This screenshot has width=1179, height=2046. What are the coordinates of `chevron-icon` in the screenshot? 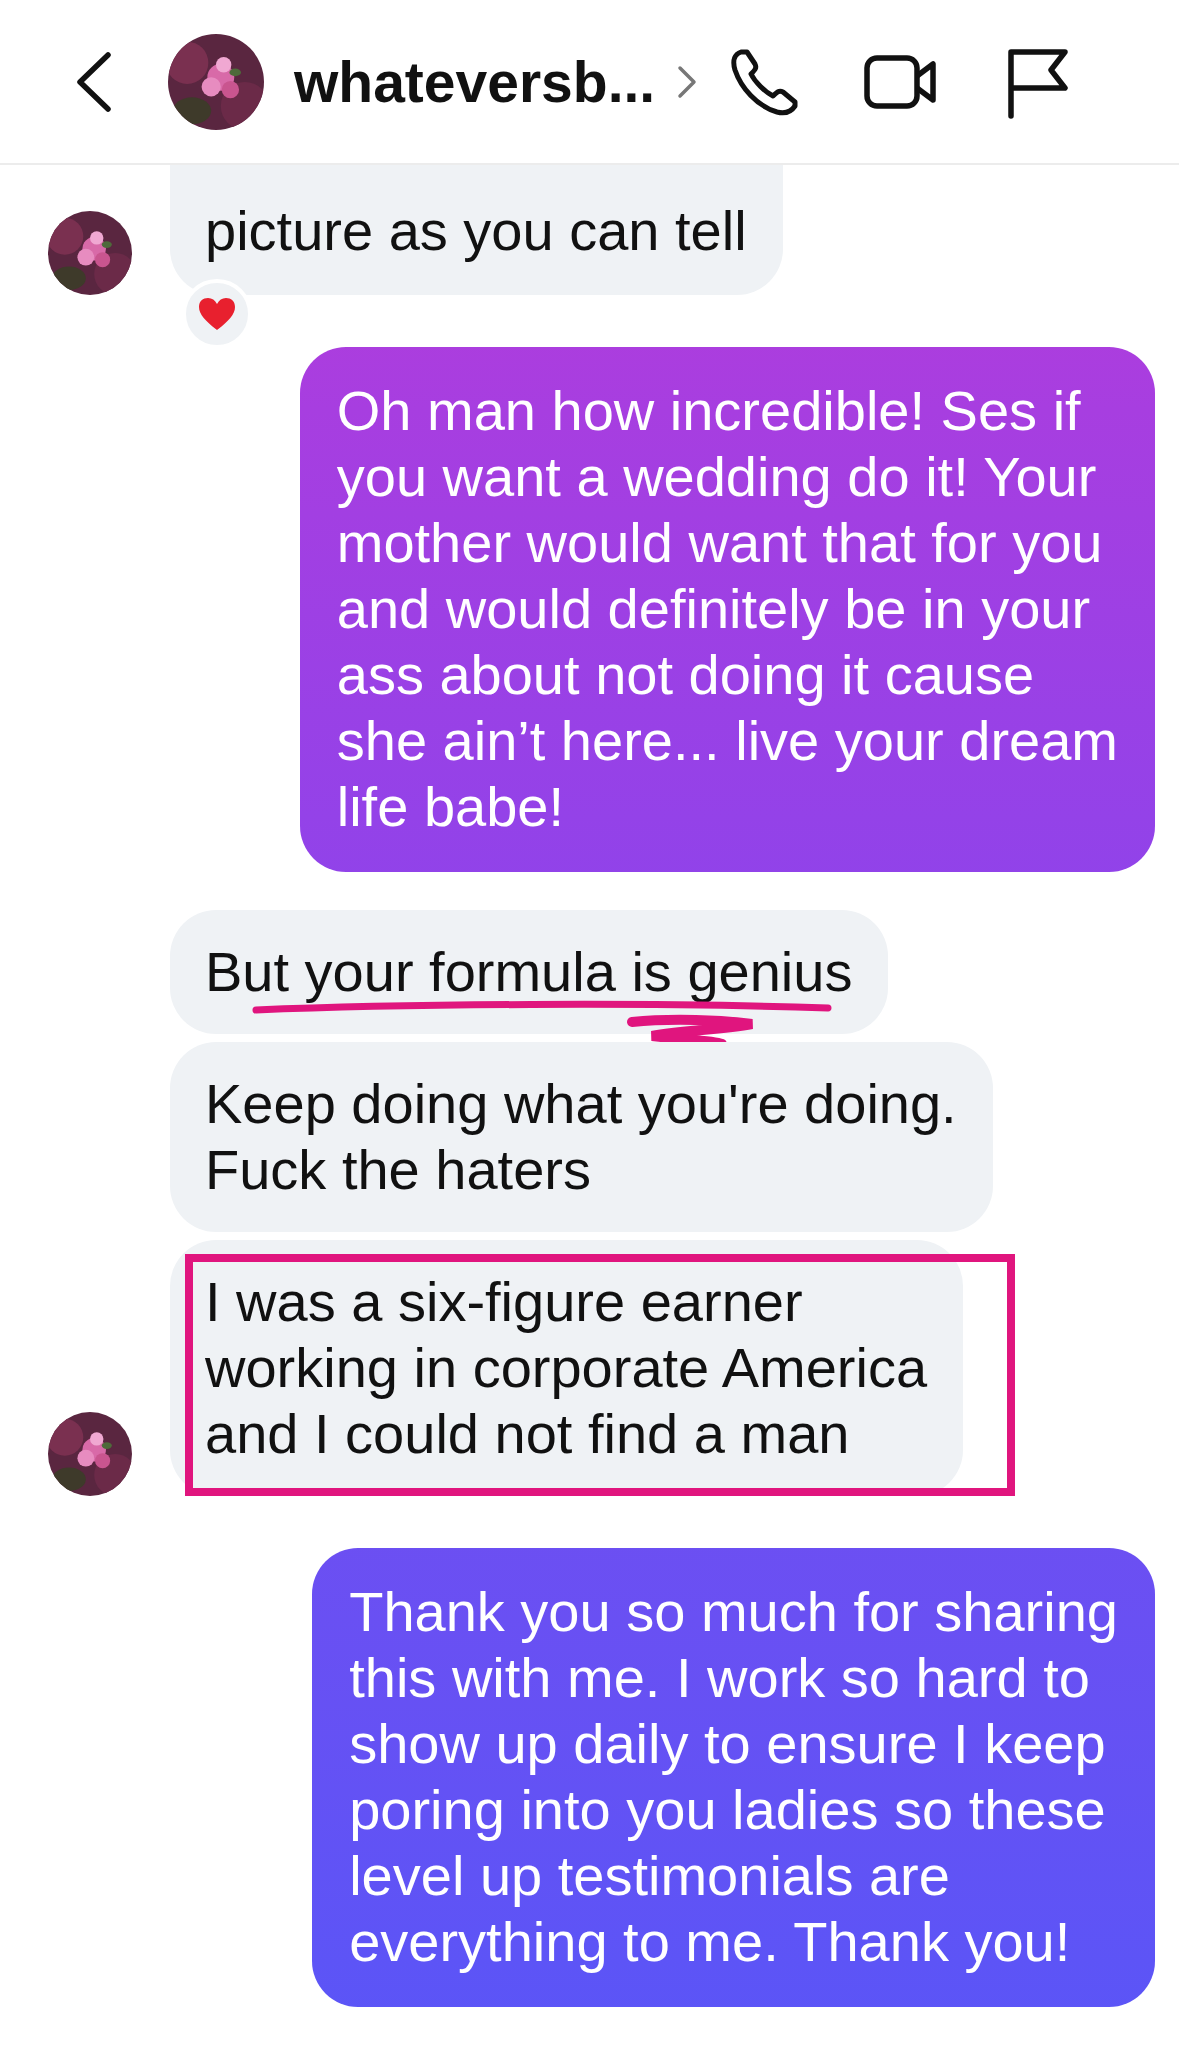 It's located at (687, 81).